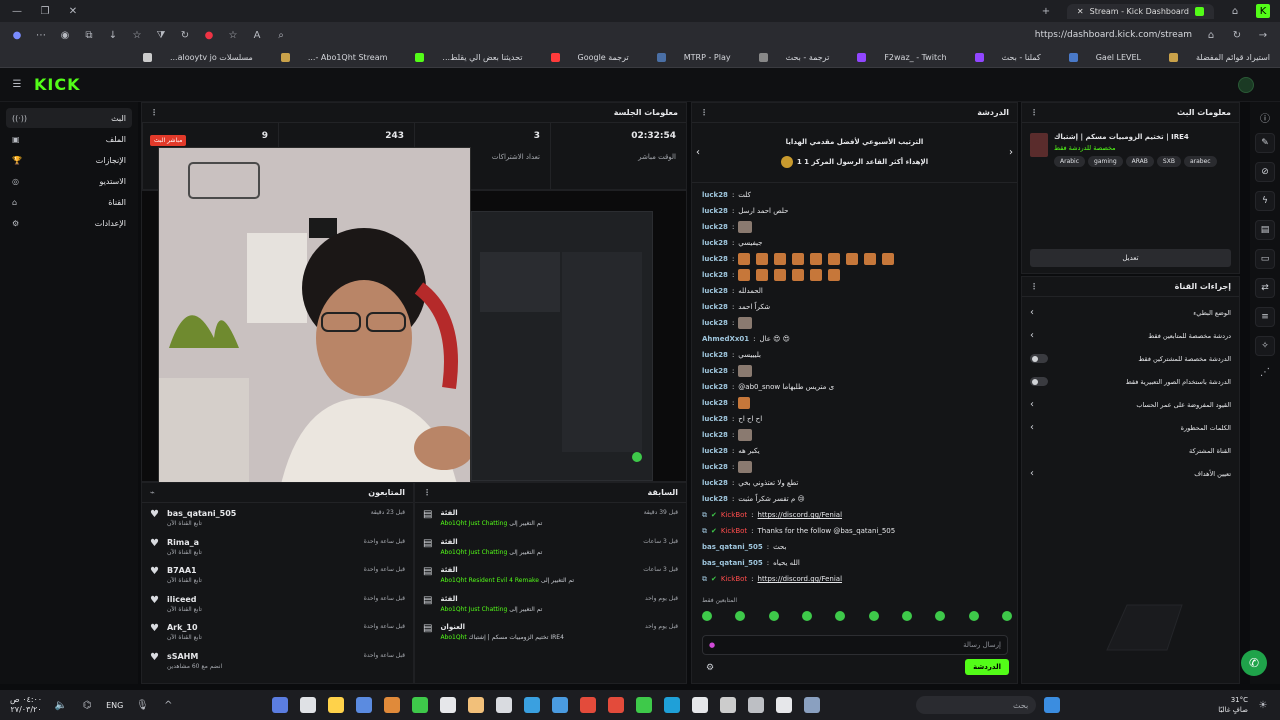 The width and height of the screenshot is (1280, 720). What do you see at coordinates (1235, 11) in the screenshot?
I see `home-icon: ⌂` at bounding box center [1235, 11].